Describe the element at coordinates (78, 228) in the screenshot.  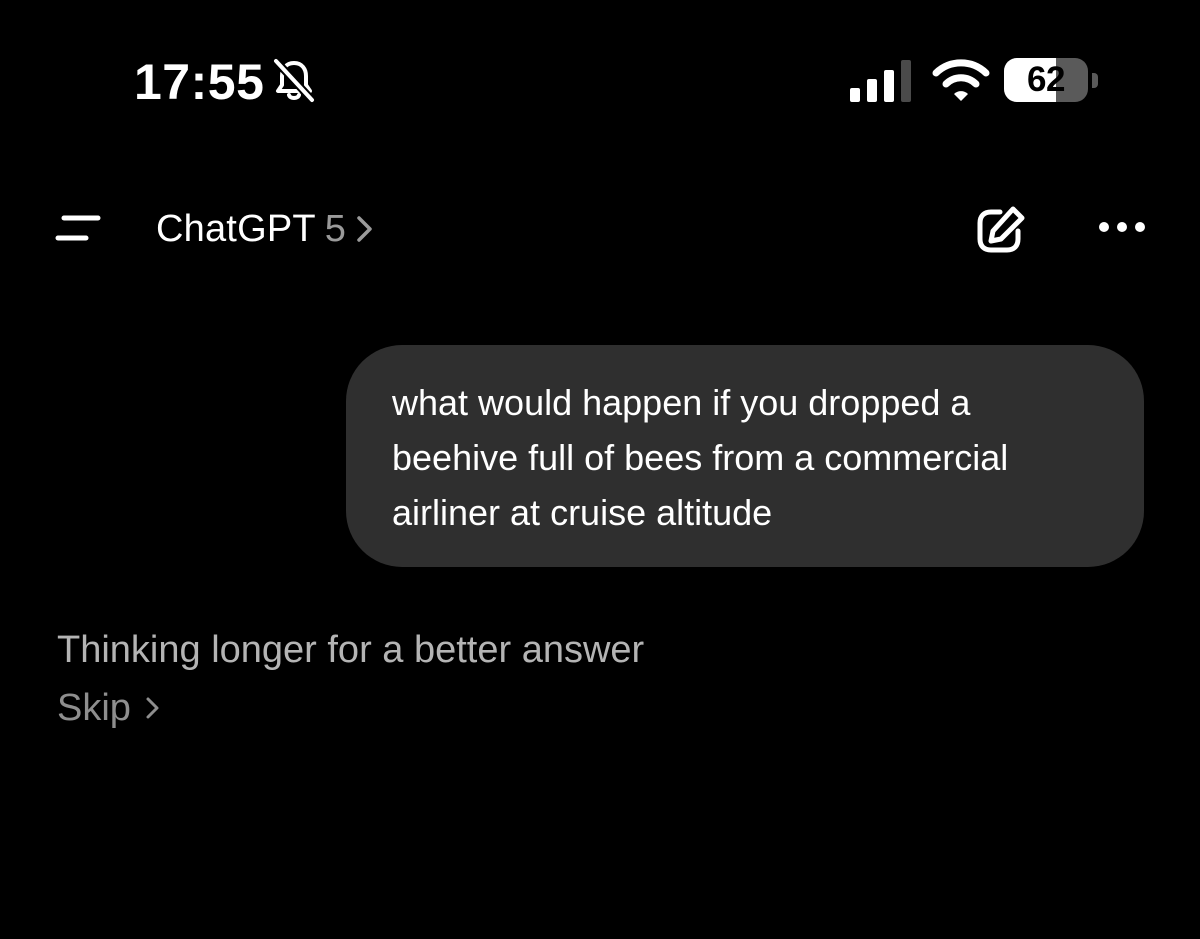
I see `menu-icon` at that location.